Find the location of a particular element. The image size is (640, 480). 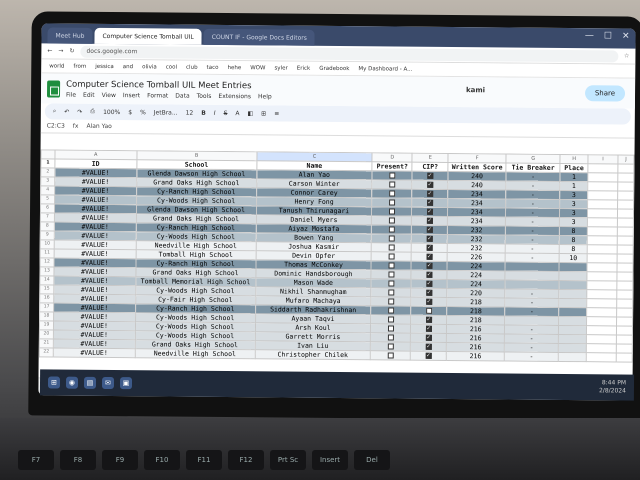

place-cell: 10 is located at coordinates (573, 258).